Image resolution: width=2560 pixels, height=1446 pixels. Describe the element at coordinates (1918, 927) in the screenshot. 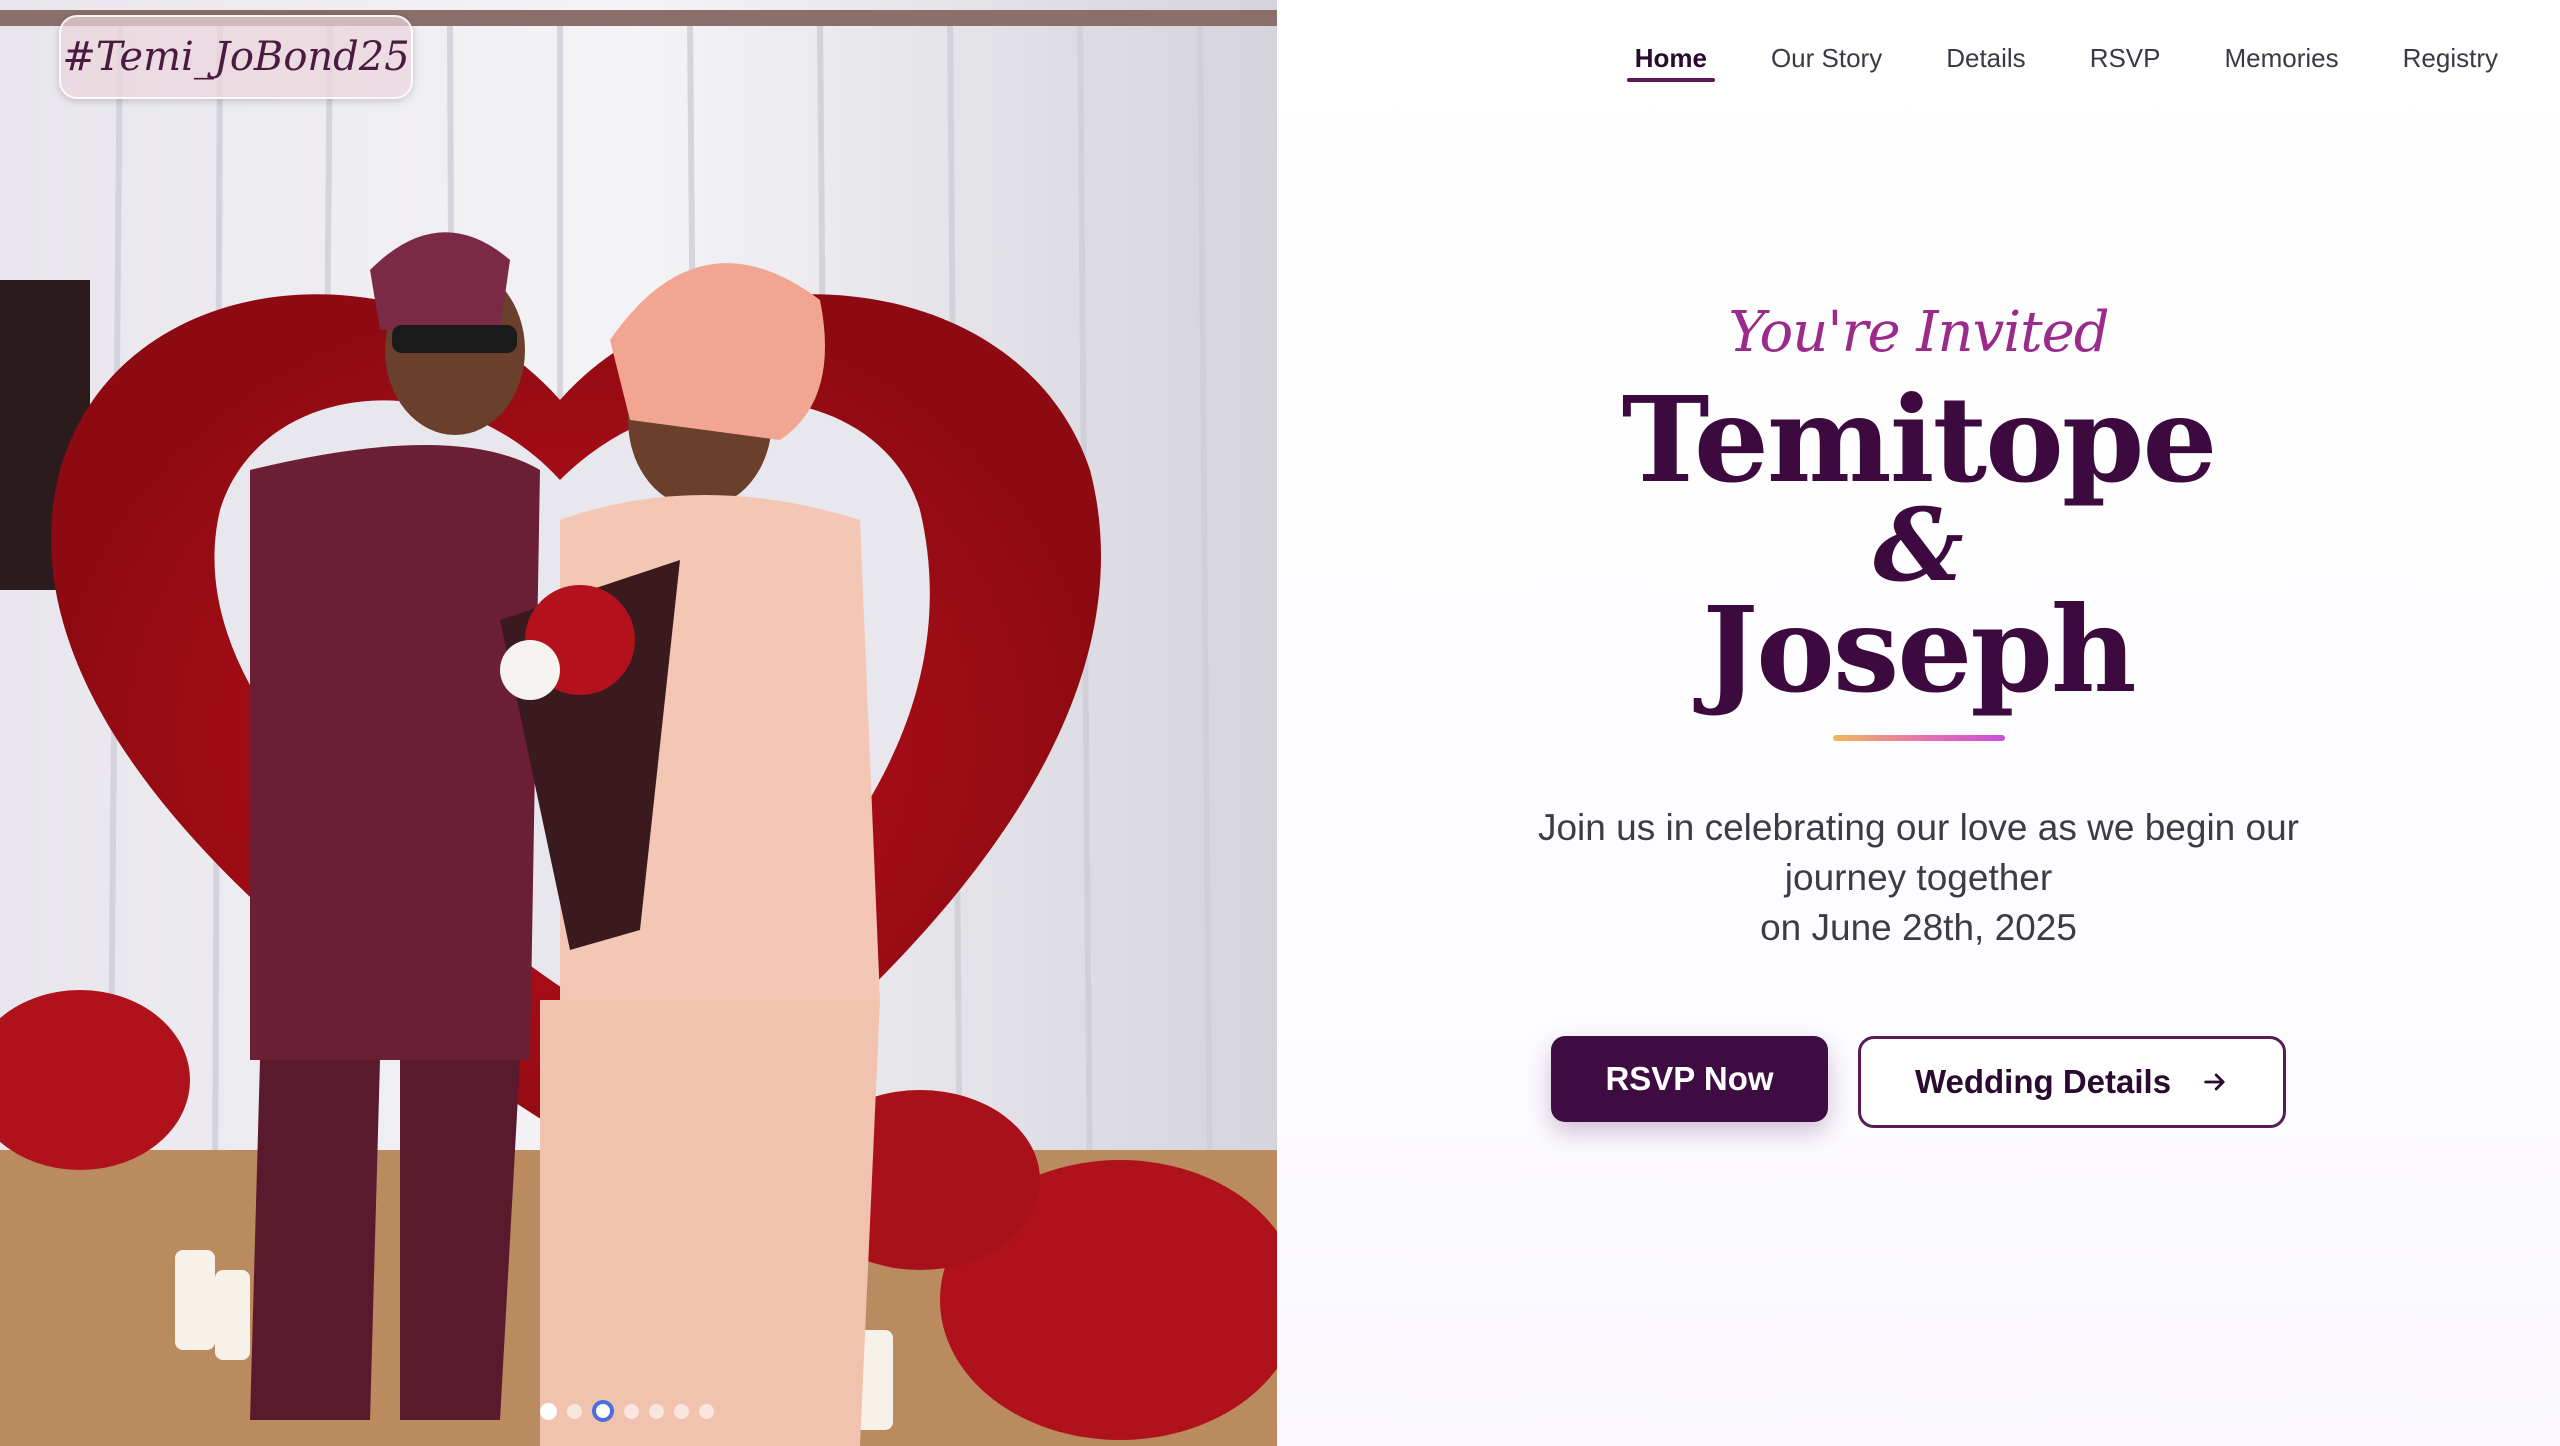

I see `tagline-date: on June 28th, 2025` at that location.